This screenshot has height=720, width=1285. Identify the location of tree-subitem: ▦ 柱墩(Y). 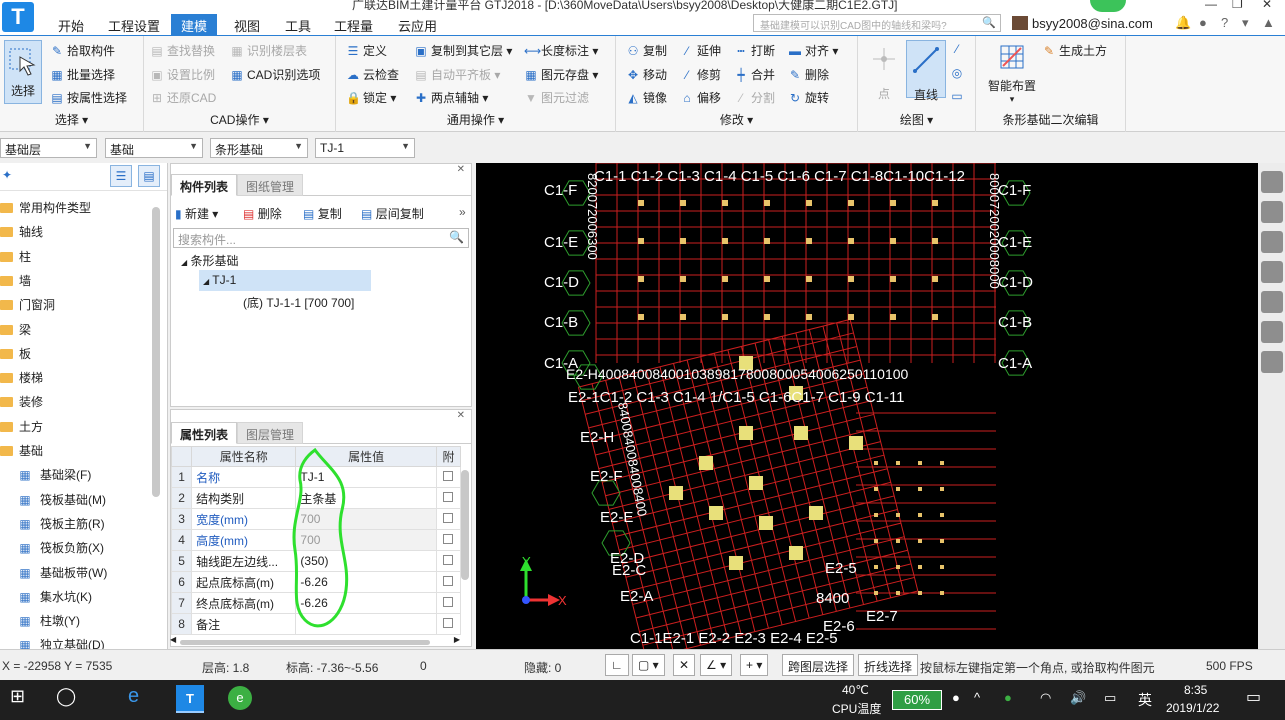
(49, 620).